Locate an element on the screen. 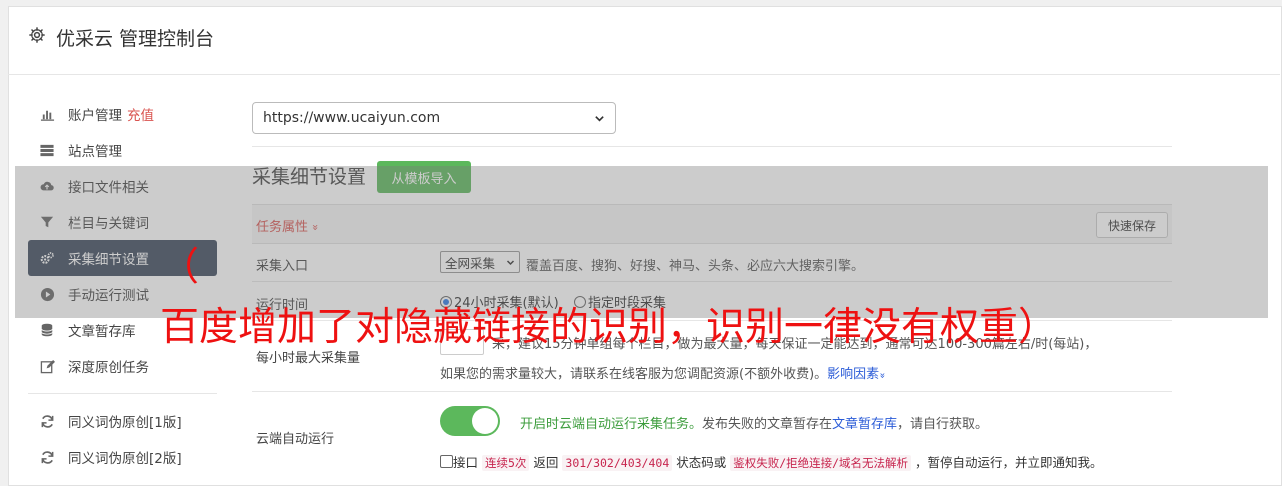 The height and width of the screenshot is (486, 1282). cloud-auto-run-desc: 开启时云端自动运行采集任务。发布失败的文章暂存在文章暂存库，请自行获取。 is located at coordinates (754, 424).